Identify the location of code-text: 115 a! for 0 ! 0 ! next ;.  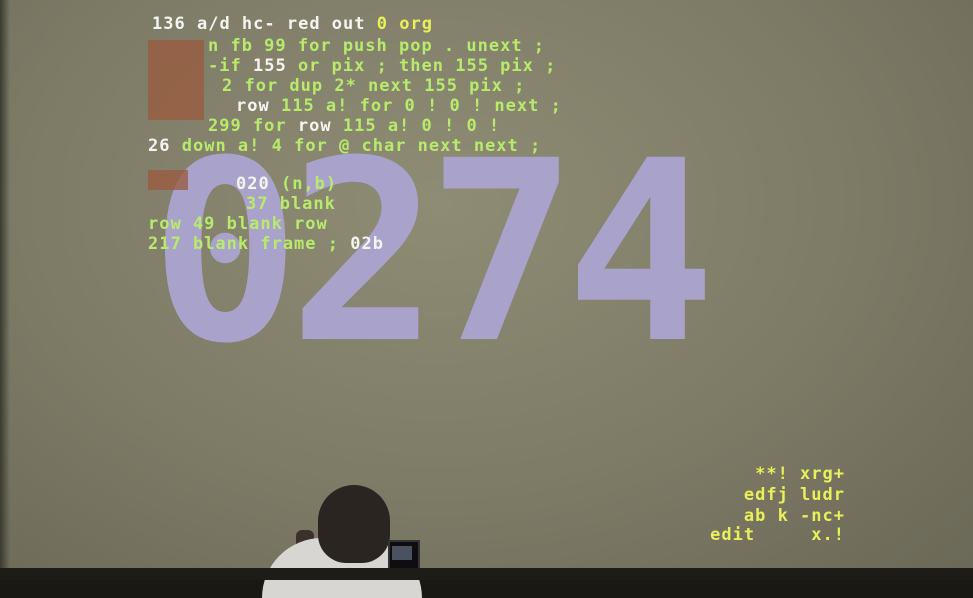
(421, 106).